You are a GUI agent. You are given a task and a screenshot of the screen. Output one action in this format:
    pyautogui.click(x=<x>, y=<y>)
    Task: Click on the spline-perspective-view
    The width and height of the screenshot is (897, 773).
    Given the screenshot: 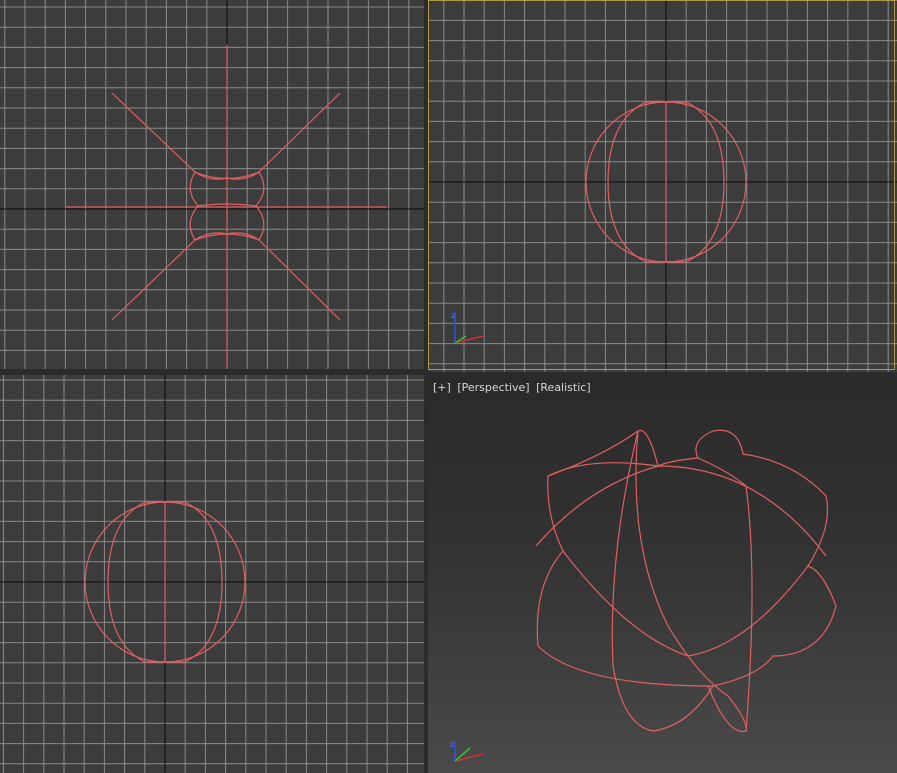 What is the action you would take?
    pyautogui.click(x=686, y=581)
    